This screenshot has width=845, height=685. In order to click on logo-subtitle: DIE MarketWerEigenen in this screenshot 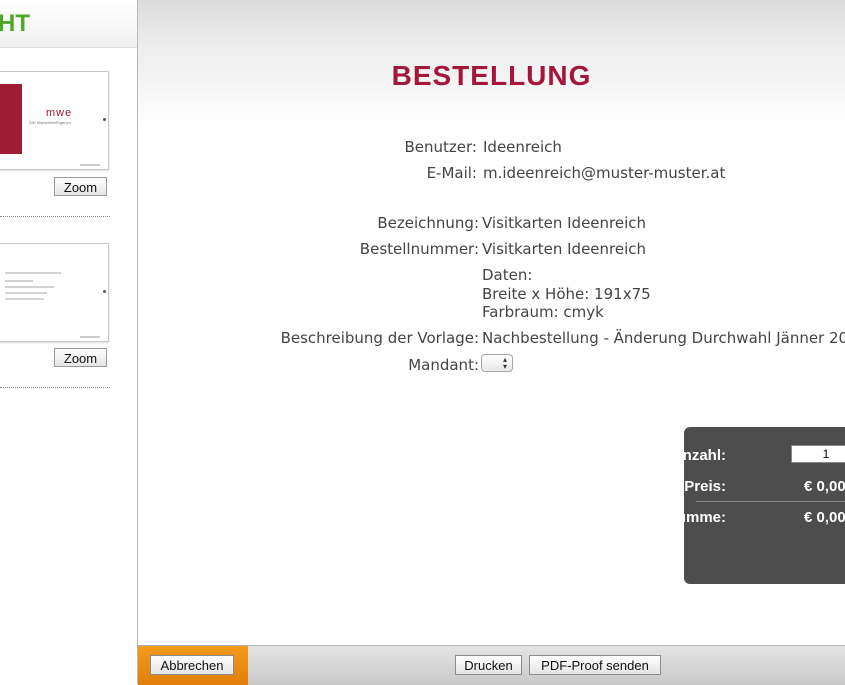, I will do `click(50, 122)`.